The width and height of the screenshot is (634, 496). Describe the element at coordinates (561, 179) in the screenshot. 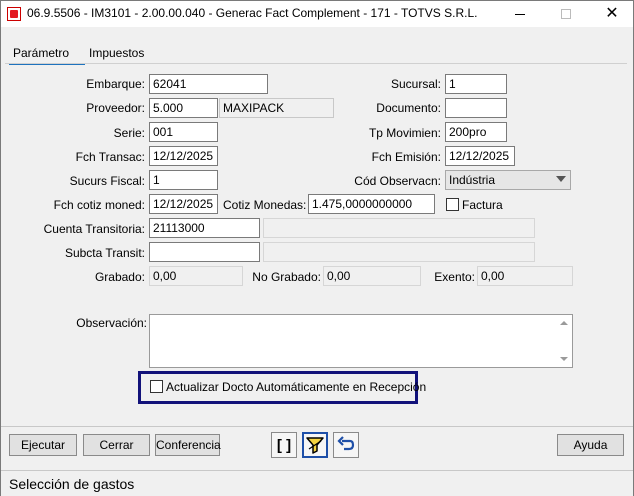

I see `chevron-down-icon` at that location.